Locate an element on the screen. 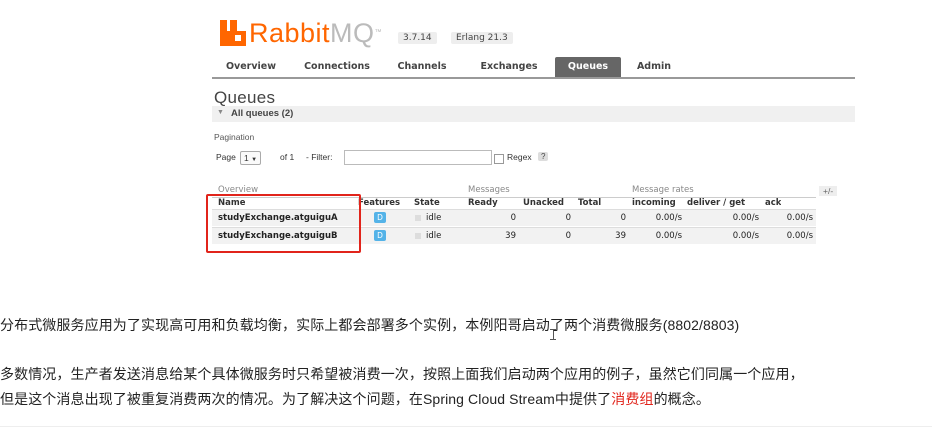 Image resolution: width=932 pixels, height=429 pixels. brand-mq: MQ is located at coordinates (352, 33).